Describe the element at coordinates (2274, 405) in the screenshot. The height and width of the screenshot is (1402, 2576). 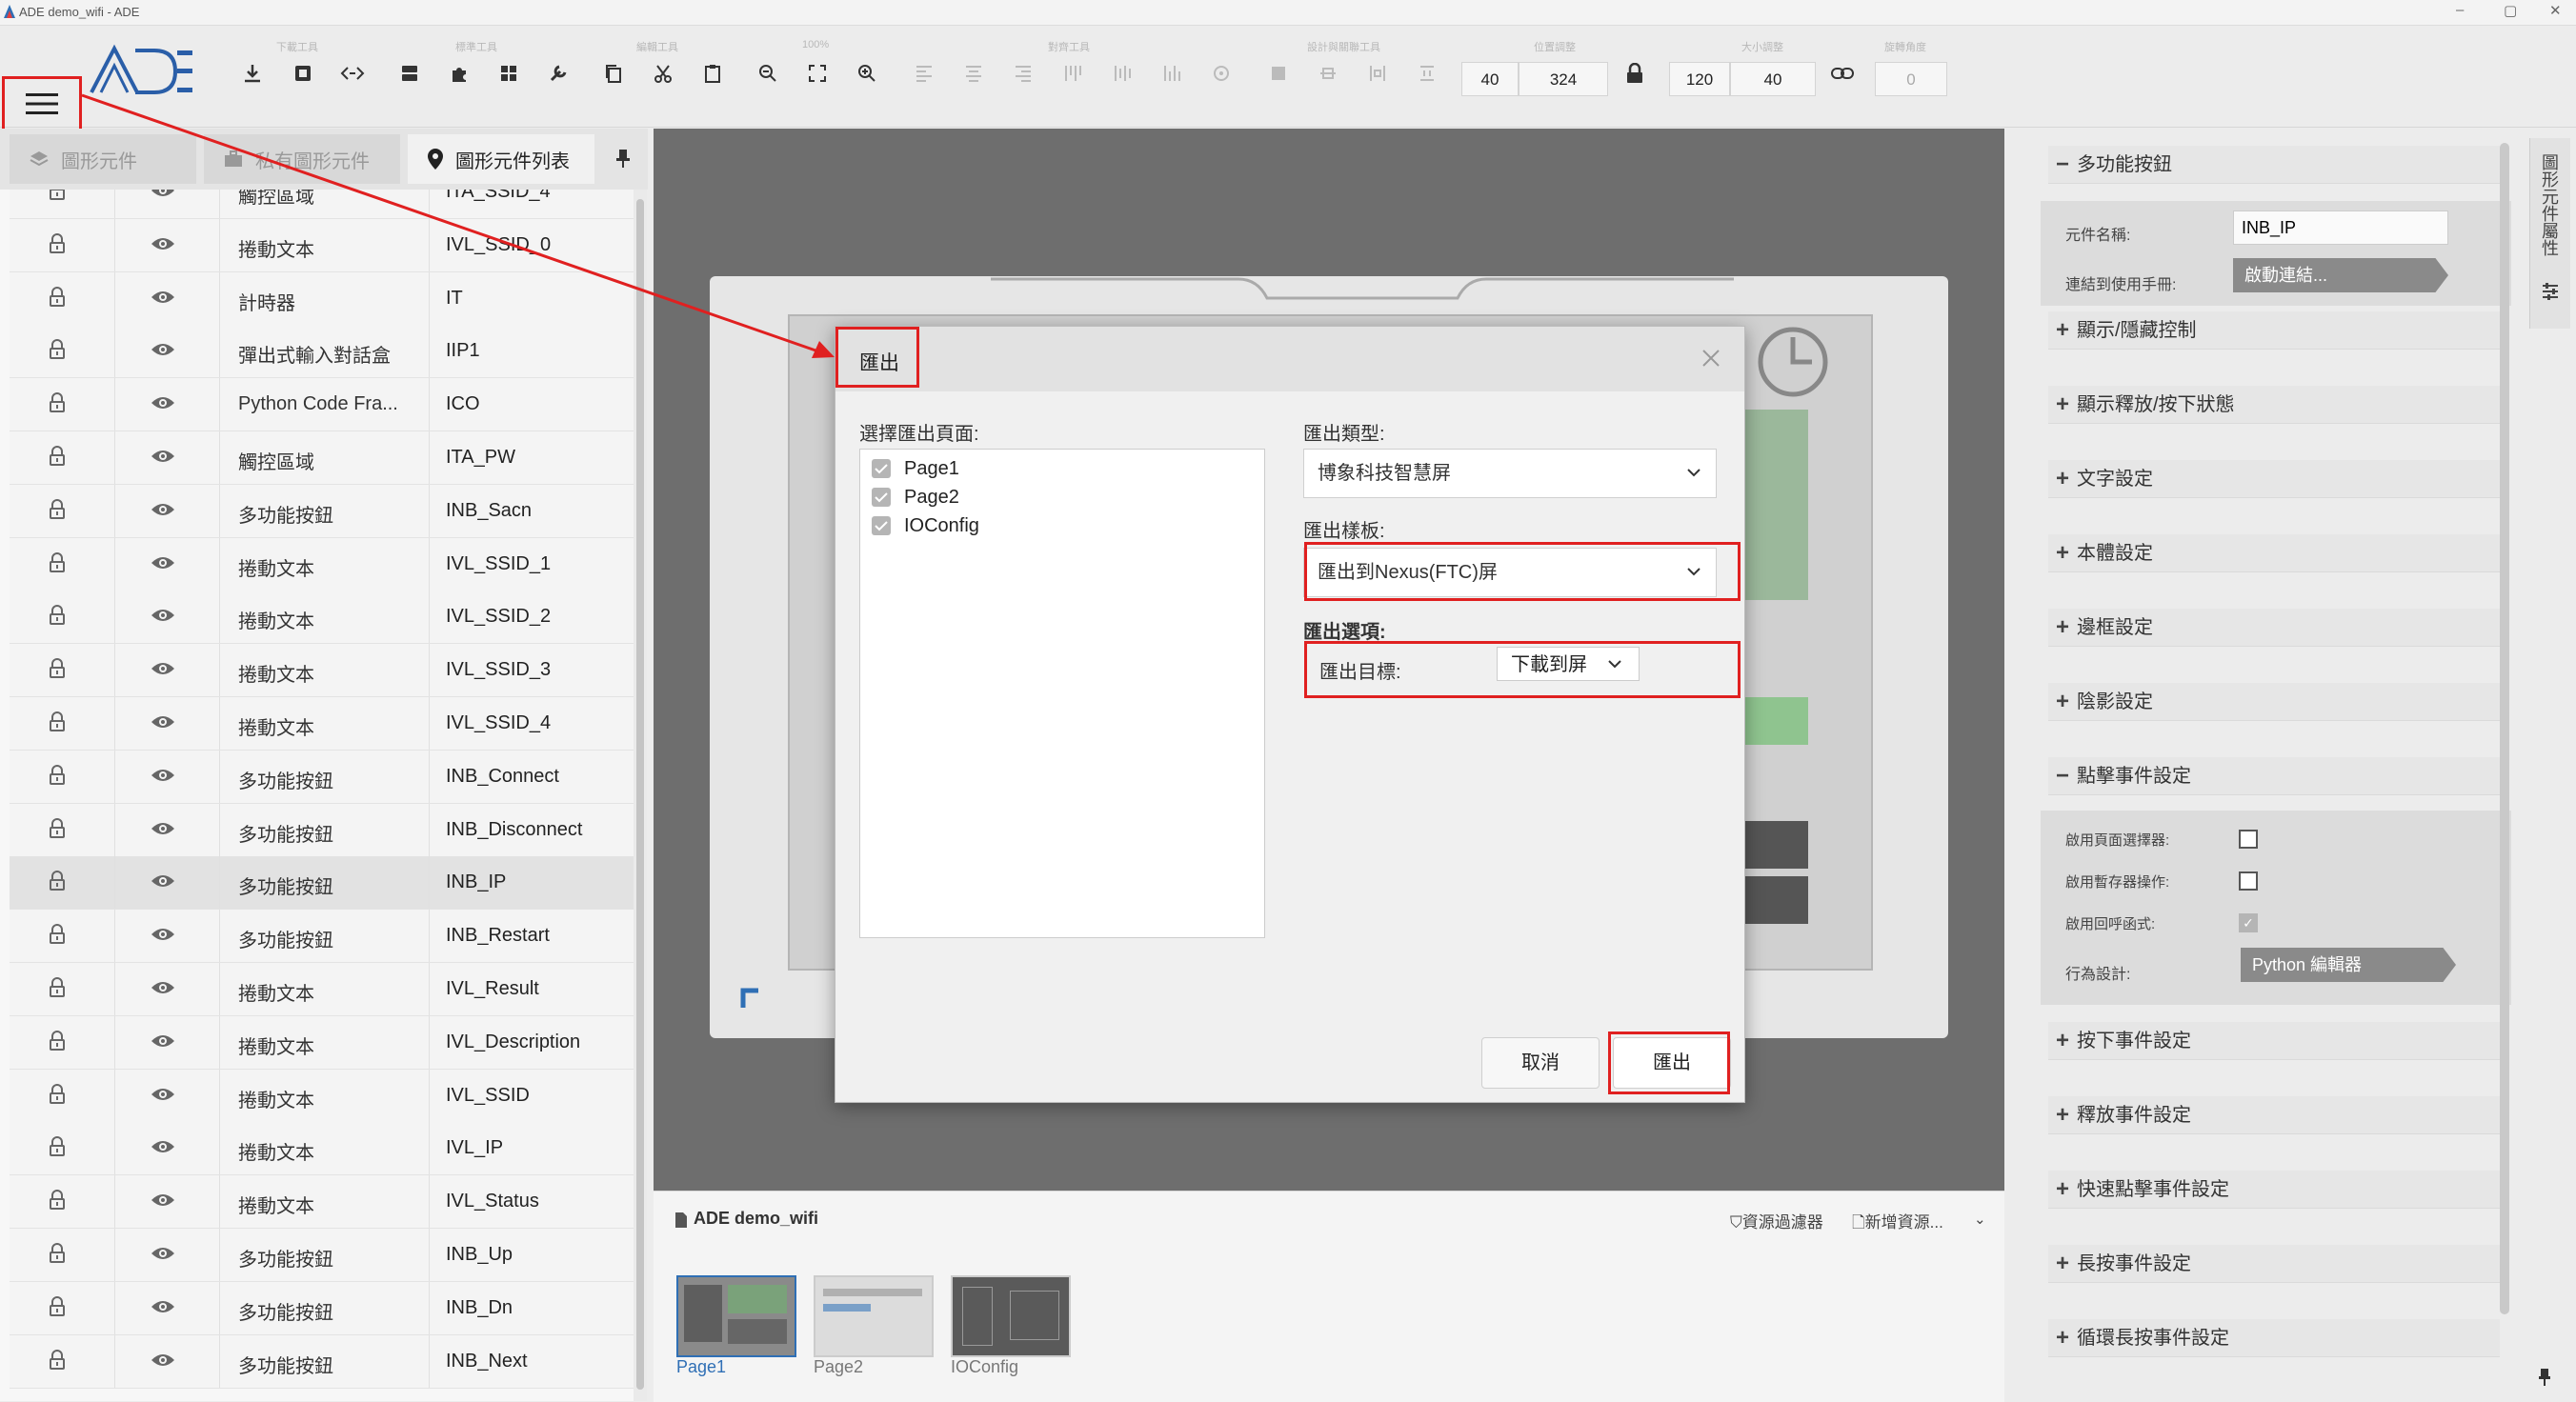
I see `section-release-press: + 顯示釋放/按下狀態` at that location.